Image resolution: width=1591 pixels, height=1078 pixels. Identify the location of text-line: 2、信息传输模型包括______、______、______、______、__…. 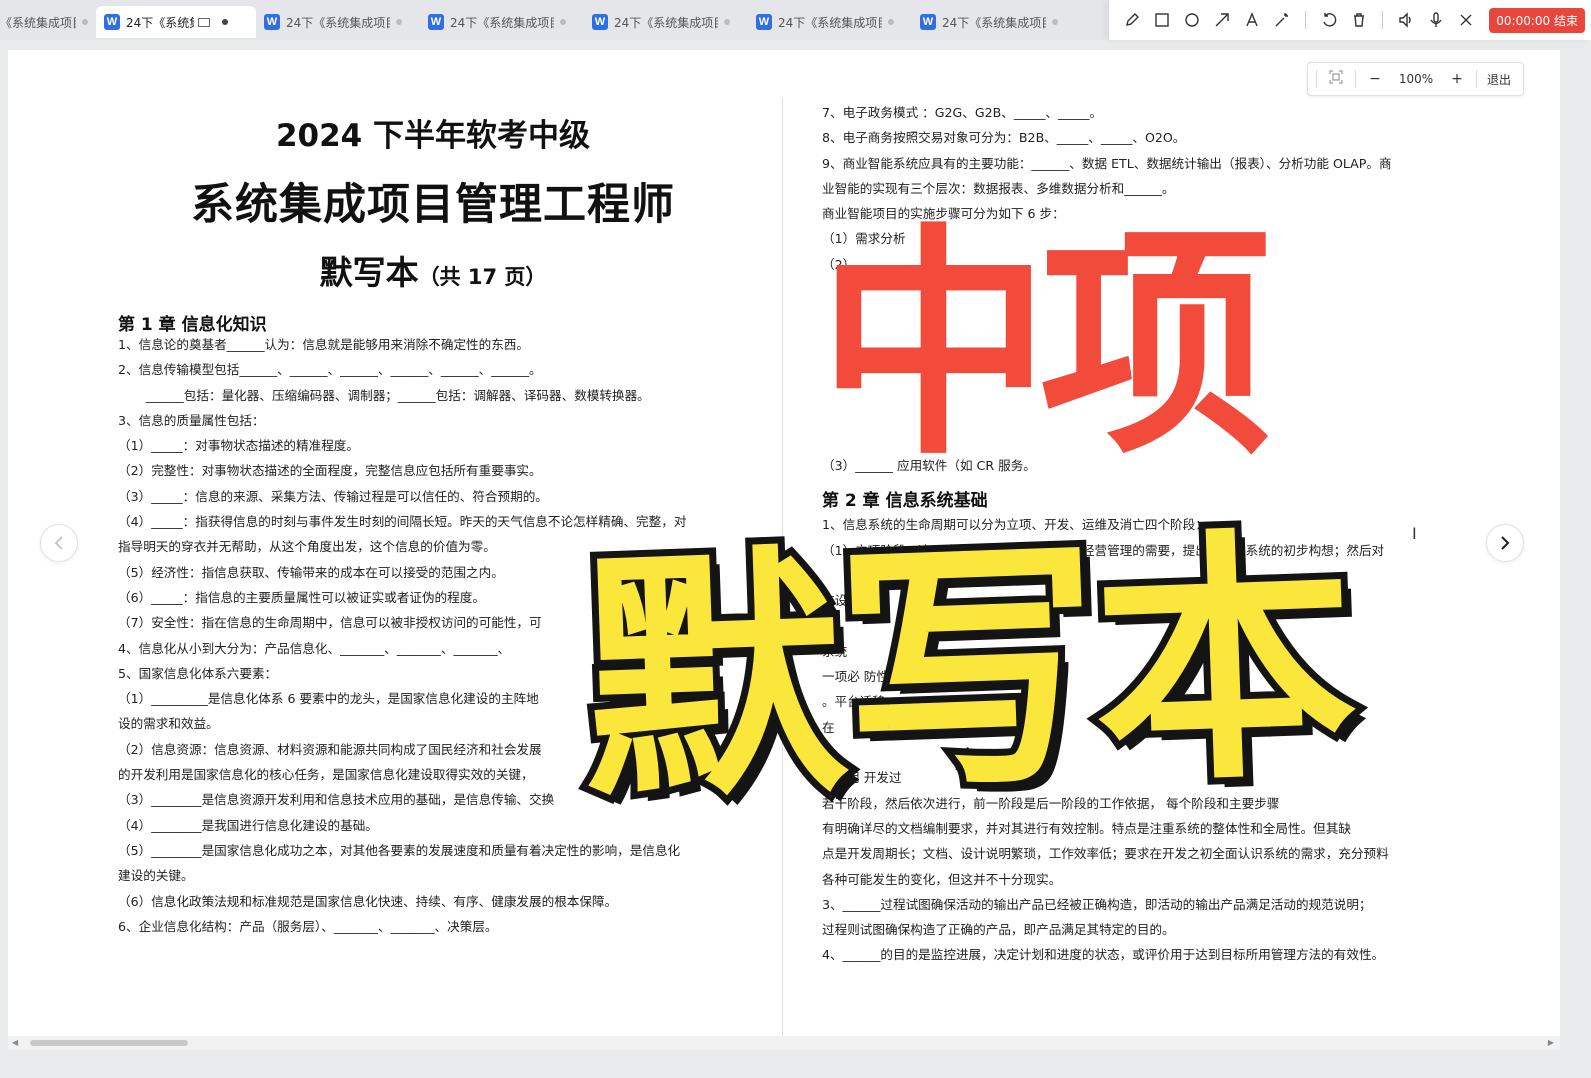
(330, 370).